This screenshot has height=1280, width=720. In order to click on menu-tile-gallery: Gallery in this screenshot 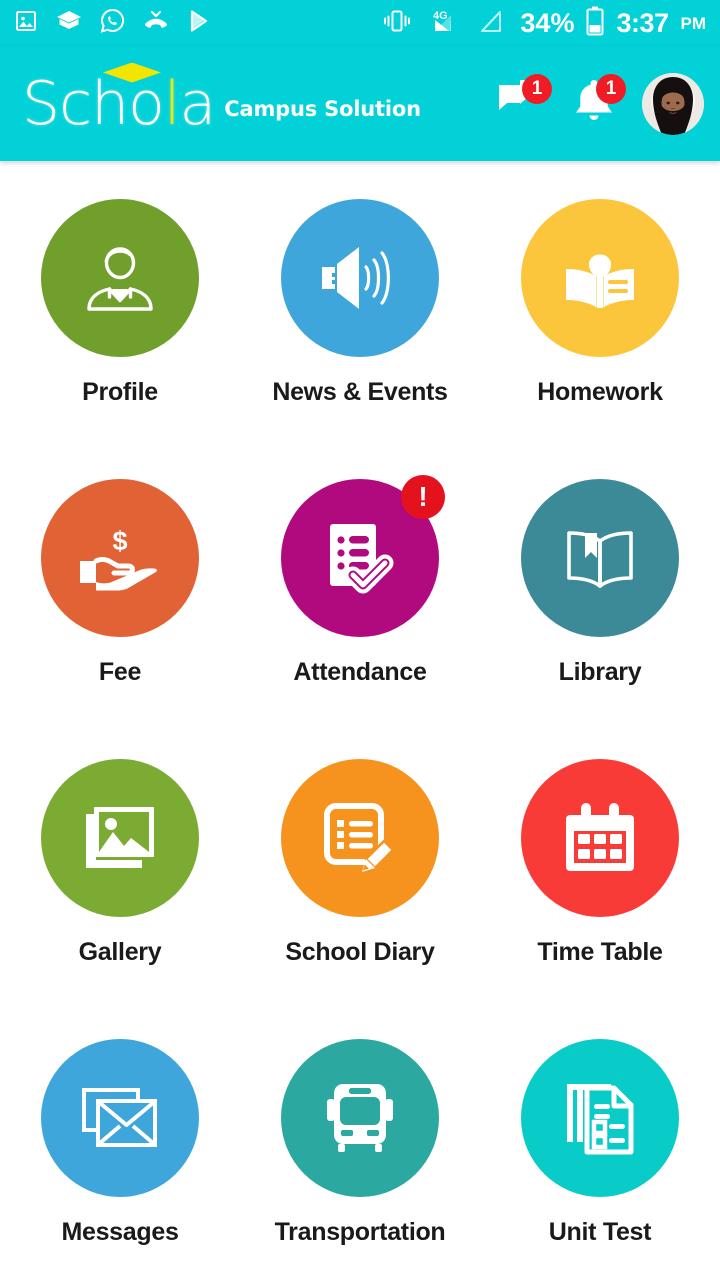, I will do `click(120, 899)`.